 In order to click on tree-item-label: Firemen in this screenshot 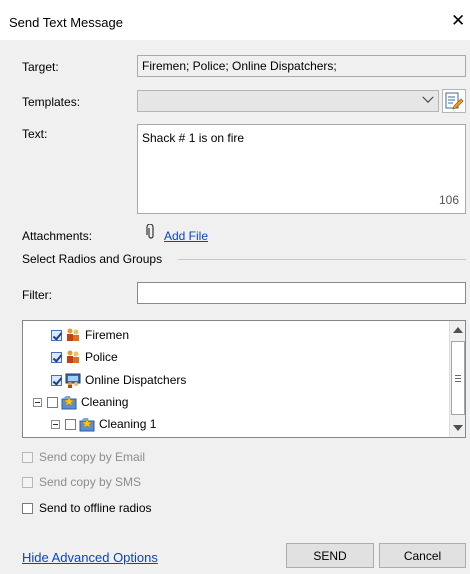, I will do `click(107, 335)`.